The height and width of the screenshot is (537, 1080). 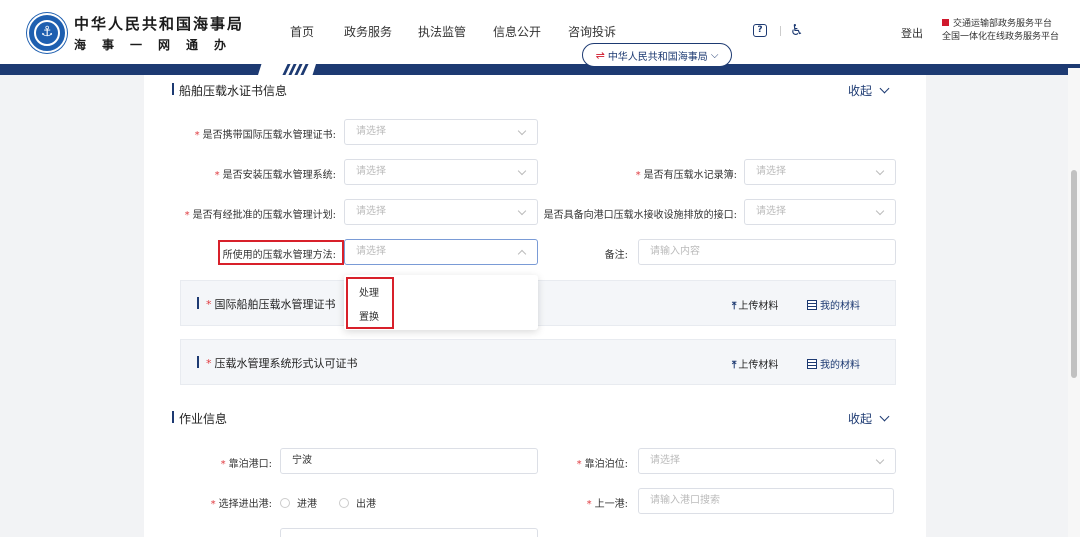 What do you see at coordinates (592, 31) in the screenshot?
I see `nav-consult-complaint: 咨询投诉` at bounding box center [592, 31].